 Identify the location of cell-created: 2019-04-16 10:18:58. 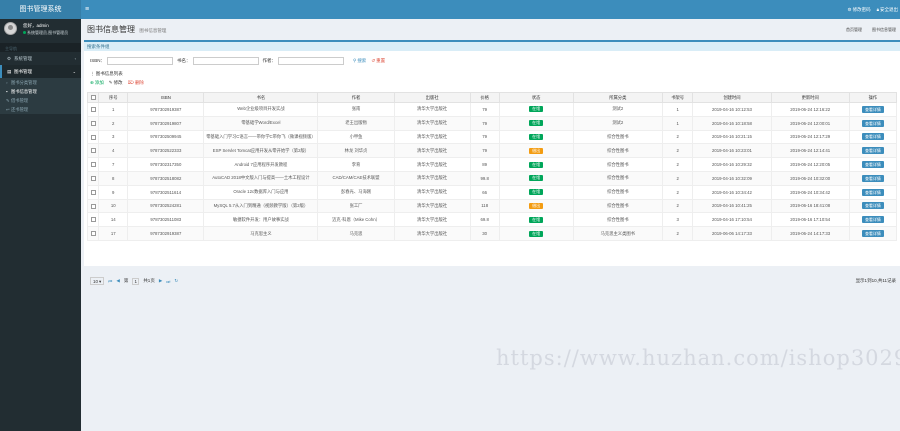
(732, 123).